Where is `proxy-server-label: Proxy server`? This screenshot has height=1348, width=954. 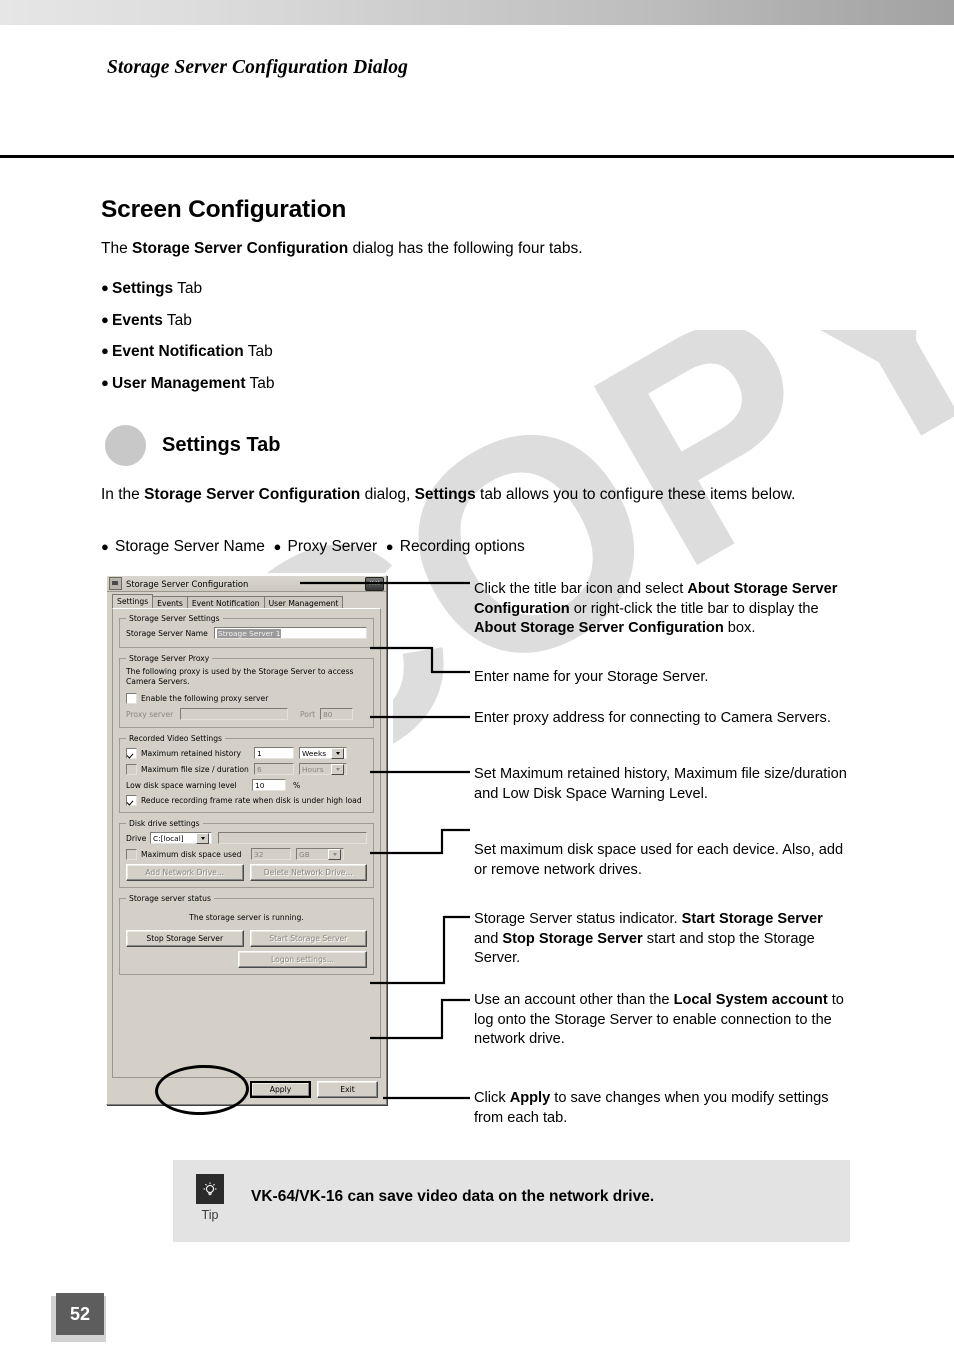
proxy-server-label: Proxy server is located at coordinates (150, 714).